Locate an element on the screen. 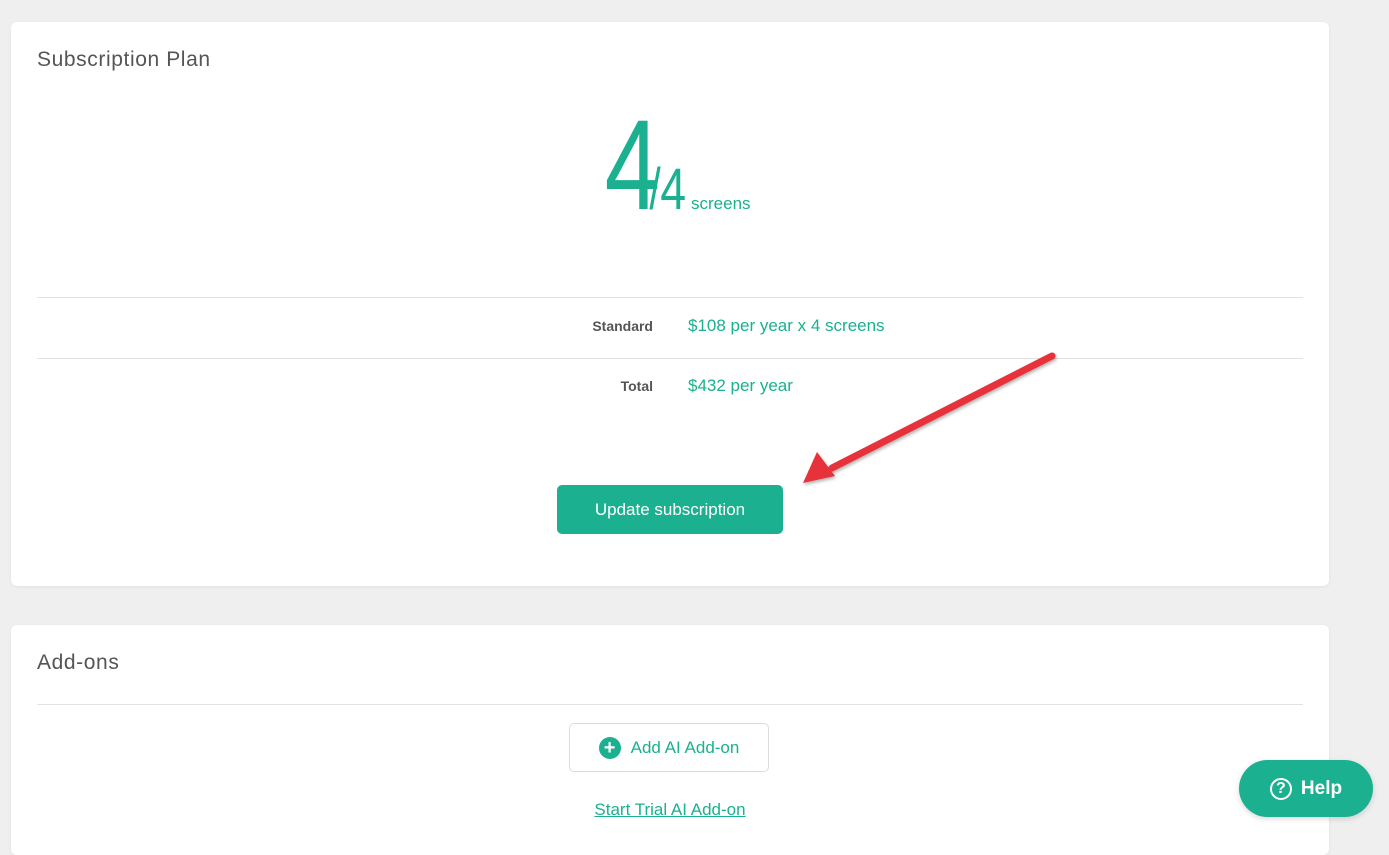 The width and height of the screenshot is (1389, 855). price-row-standard: Standard $108 per year x 4 screens is located at coordinates (670, 328).